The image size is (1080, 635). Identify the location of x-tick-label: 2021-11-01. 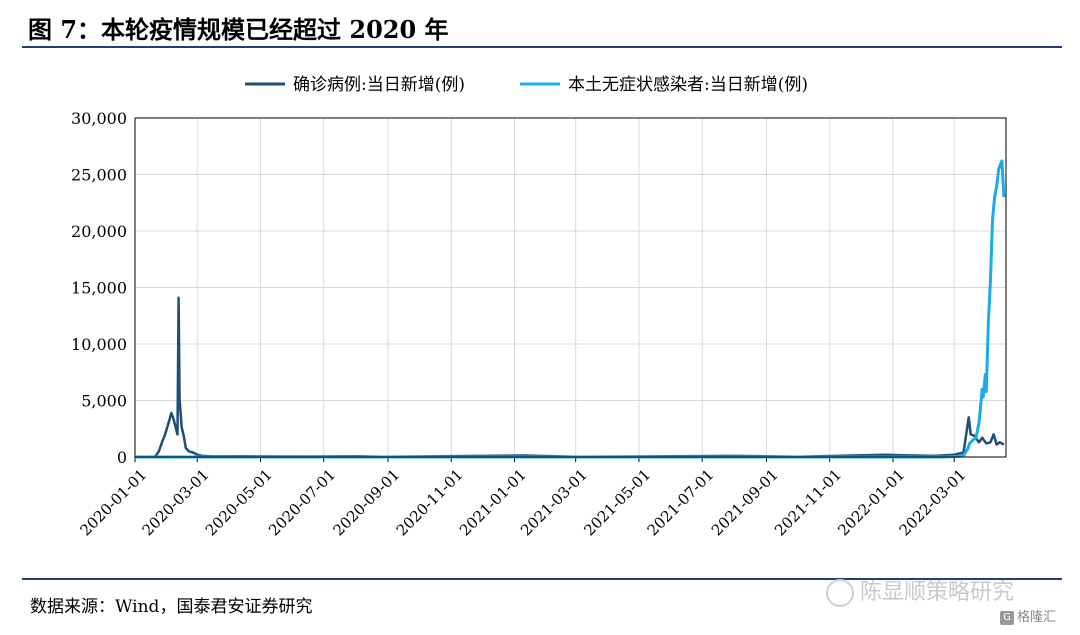
(808, 503).